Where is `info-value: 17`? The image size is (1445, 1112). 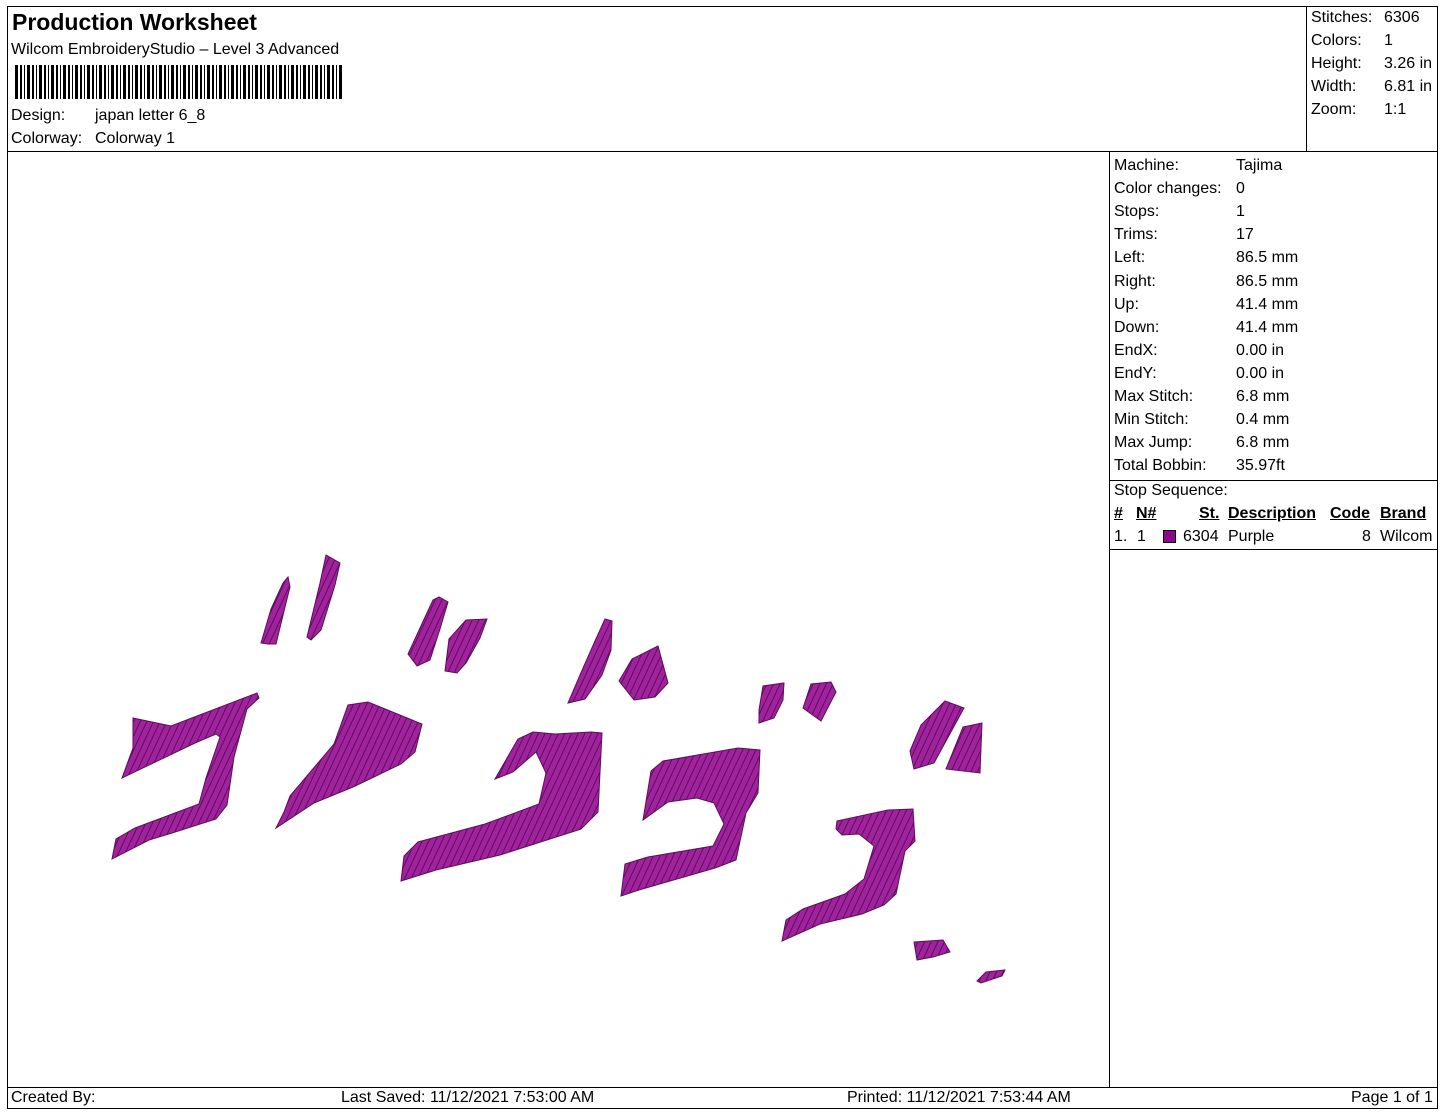 info-value: 17 is located at coordinates (1245, 235).